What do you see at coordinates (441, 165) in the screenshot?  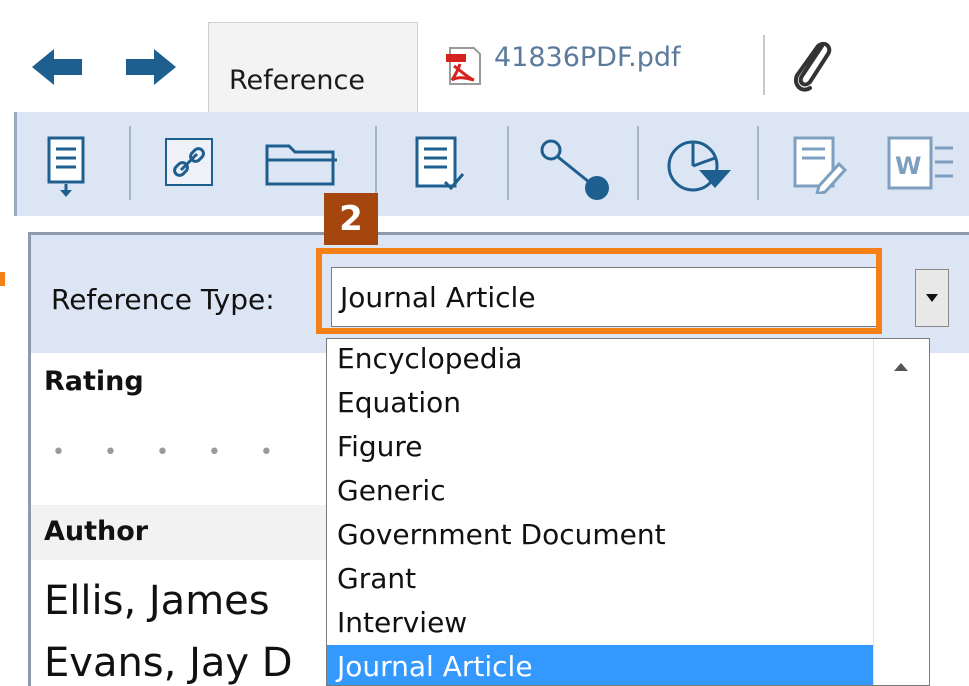 I see `format-bibliography-icon` at bounding box center [441, 165].